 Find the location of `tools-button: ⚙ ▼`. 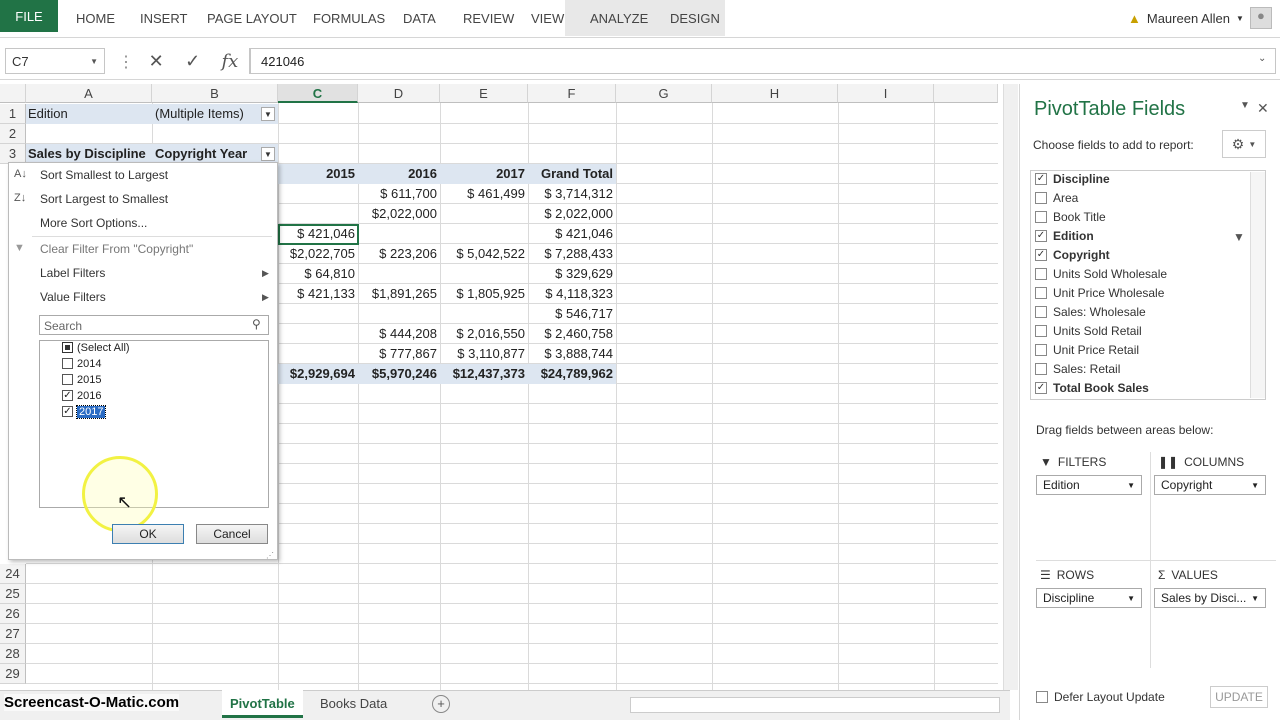

tools-button: ⚙ ▼ is located at coordinates (1244, 144).